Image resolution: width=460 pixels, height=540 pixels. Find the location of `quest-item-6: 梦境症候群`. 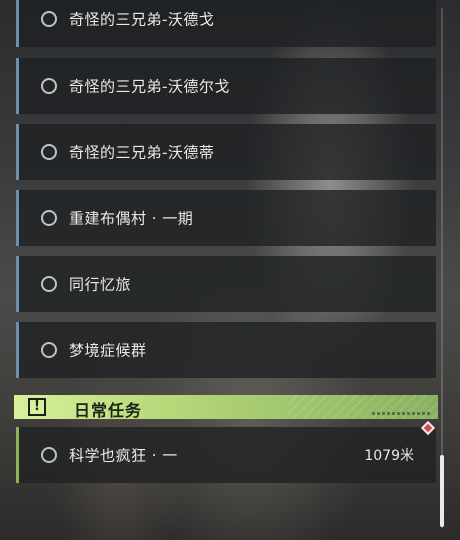

quest-item-6: 梦境症候群 is located at coordinates (226, 350).